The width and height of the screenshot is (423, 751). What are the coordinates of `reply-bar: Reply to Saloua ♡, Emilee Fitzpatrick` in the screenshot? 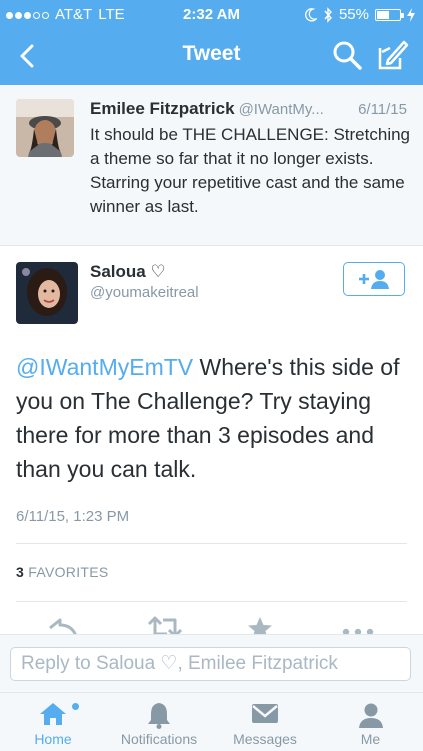 It's located at (211, 663).